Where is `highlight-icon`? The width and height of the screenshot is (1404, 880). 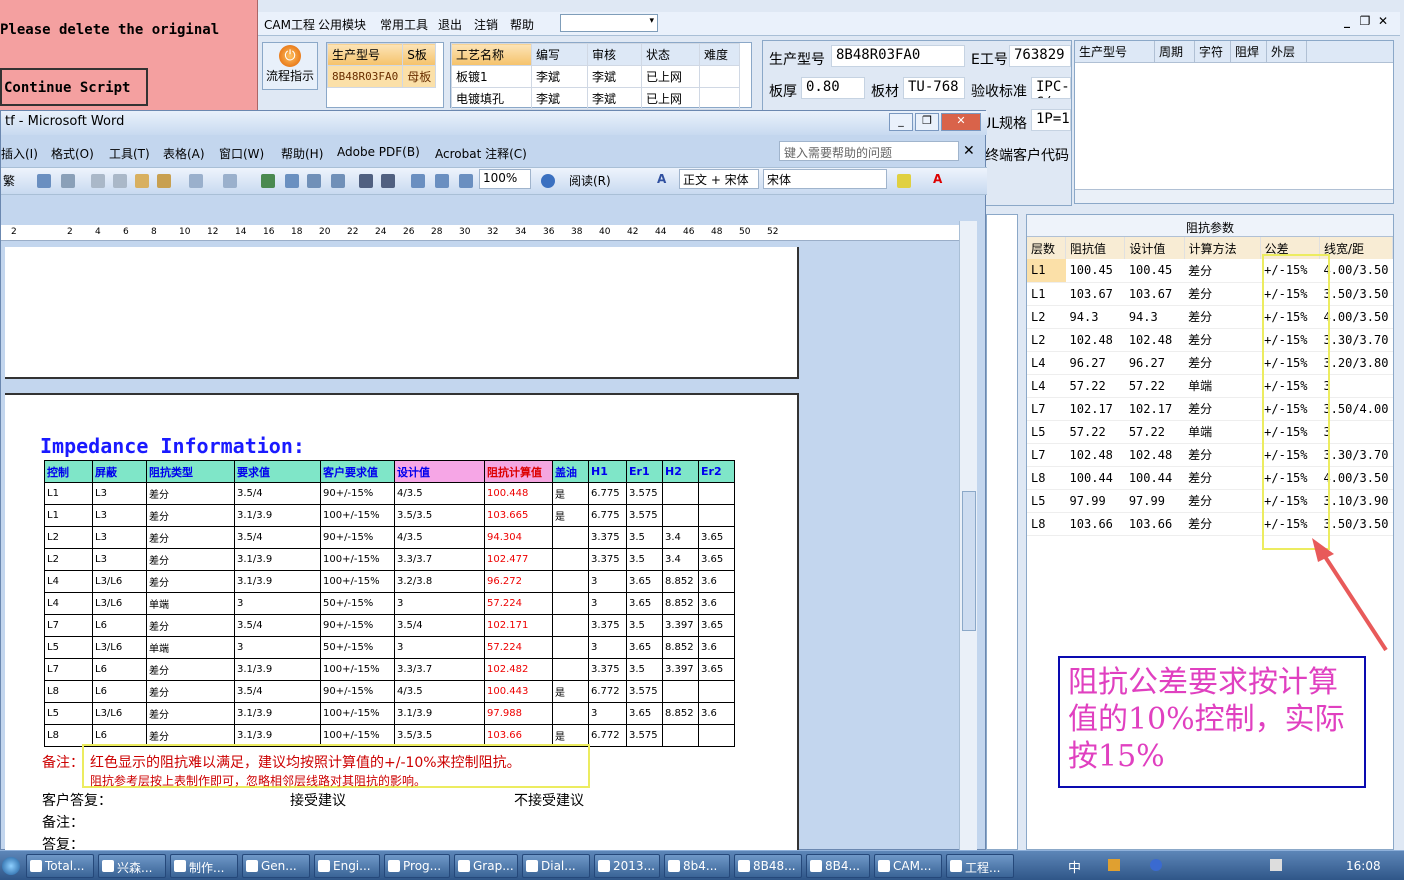
highlight-icon is located at coordinates (904, 181).